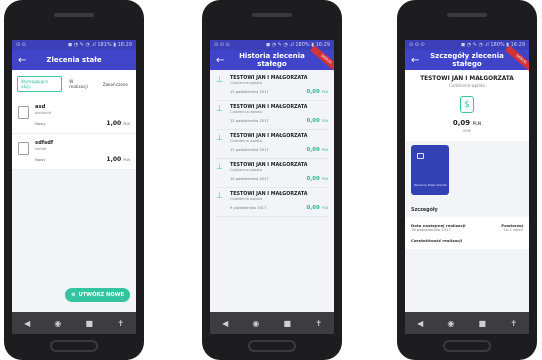 The image size is (542, 360). What do you see at coordinates (248, 208) in the screenshot?
I see `item-date: 9 października 2017` at bounding box center [248, 208].